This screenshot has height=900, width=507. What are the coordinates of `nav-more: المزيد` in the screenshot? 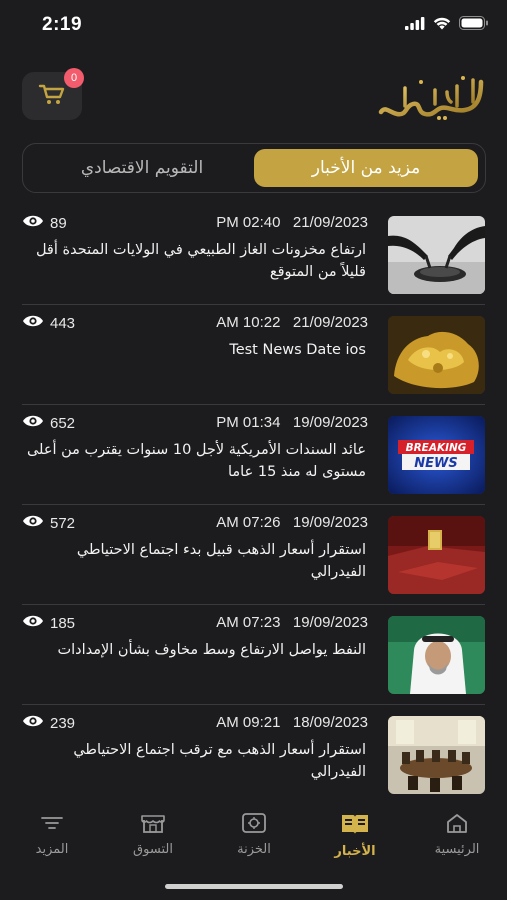 It's located at (52, 834).